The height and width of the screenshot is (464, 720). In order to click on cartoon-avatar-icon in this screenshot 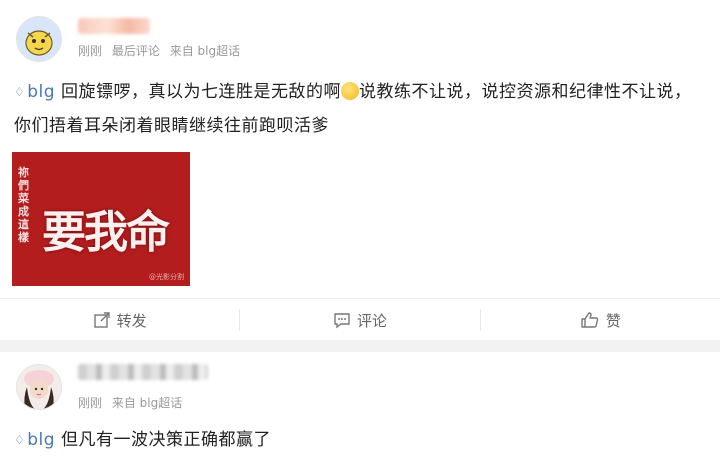, I will do `click(39, 39)`.